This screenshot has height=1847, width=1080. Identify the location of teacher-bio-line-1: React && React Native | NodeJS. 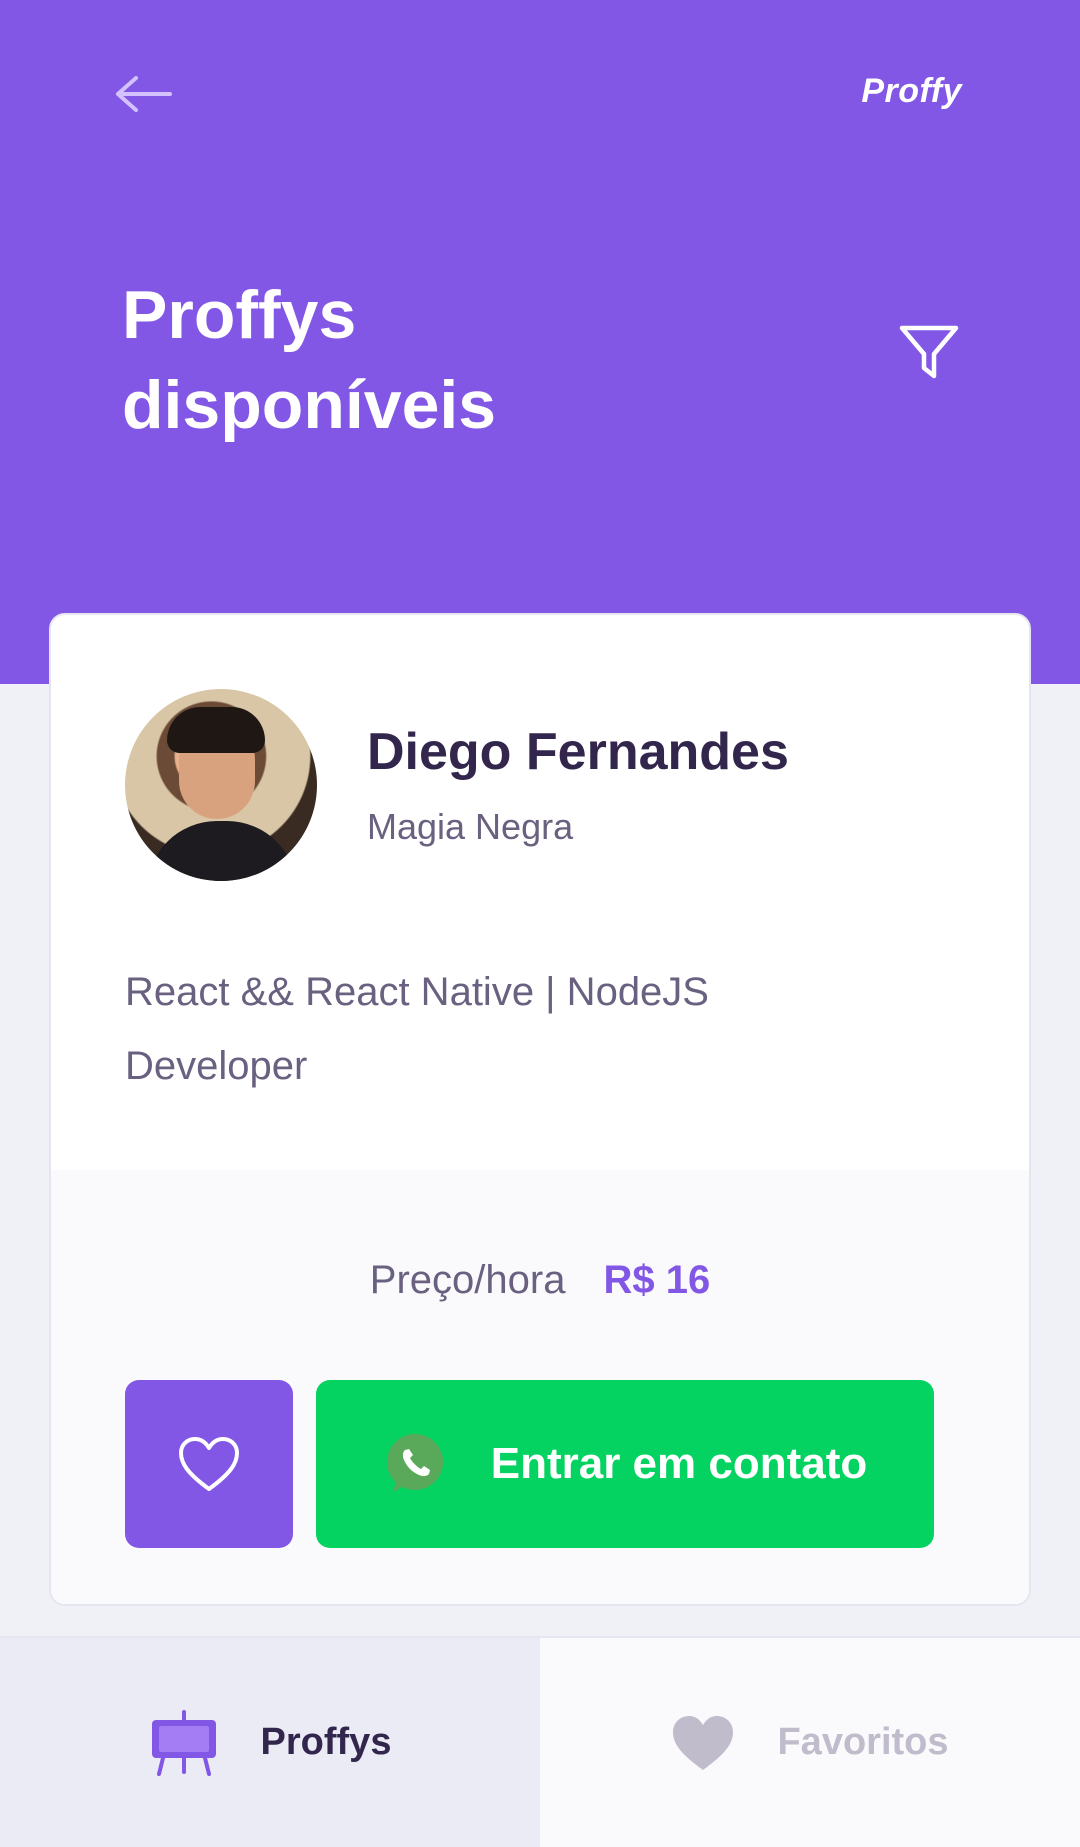
(417, 992).